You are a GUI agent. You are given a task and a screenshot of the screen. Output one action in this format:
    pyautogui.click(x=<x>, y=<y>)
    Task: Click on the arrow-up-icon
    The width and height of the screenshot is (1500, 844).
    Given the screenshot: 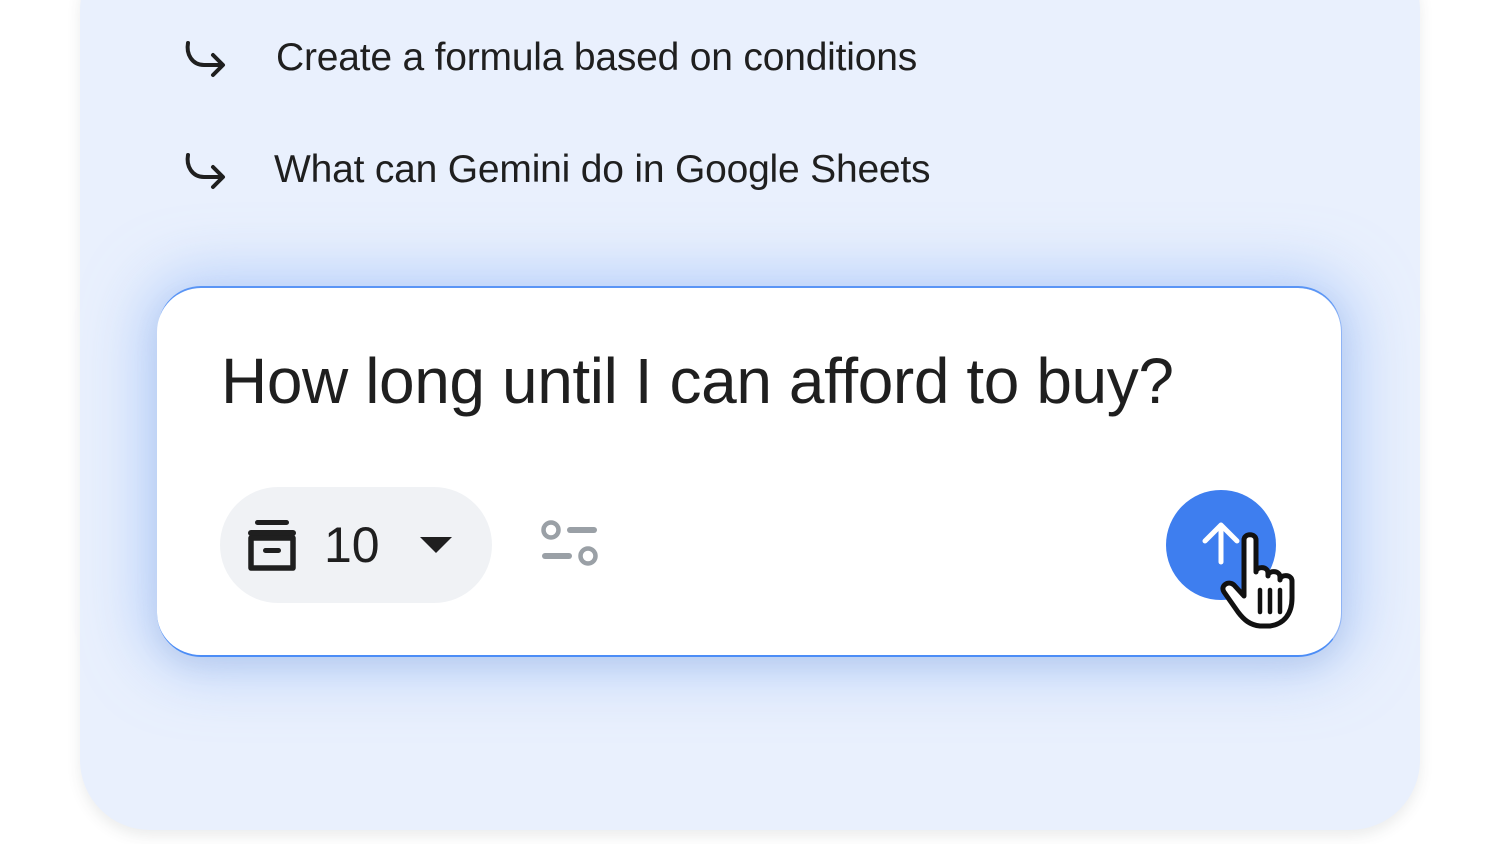 What is the action you would take?
    pyautogui.click(x=1221, y=545)
    